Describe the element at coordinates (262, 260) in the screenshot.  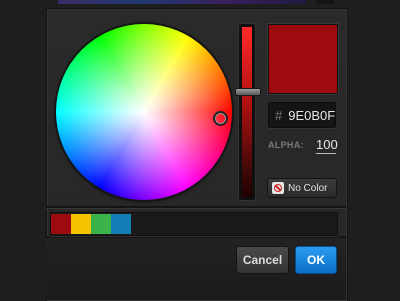
I see `cancel-button: Cancel` at that location.